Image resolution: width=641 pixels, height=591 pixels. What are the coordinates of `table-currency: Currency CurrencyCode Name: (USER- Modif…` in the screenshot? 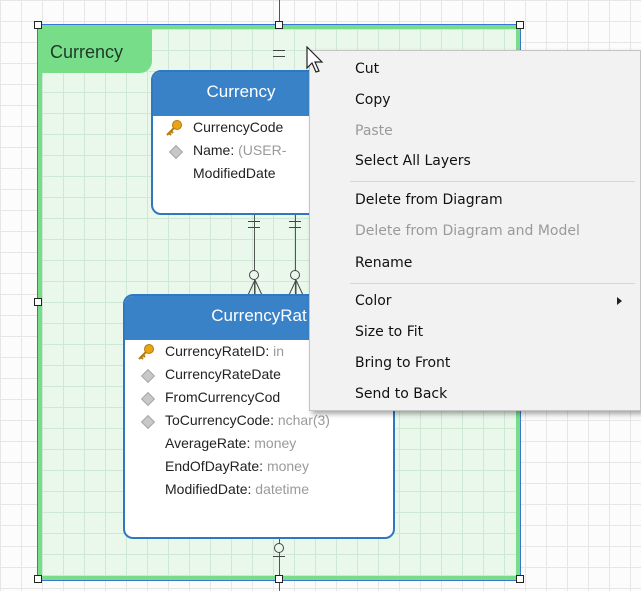 It's located at (241, 142).